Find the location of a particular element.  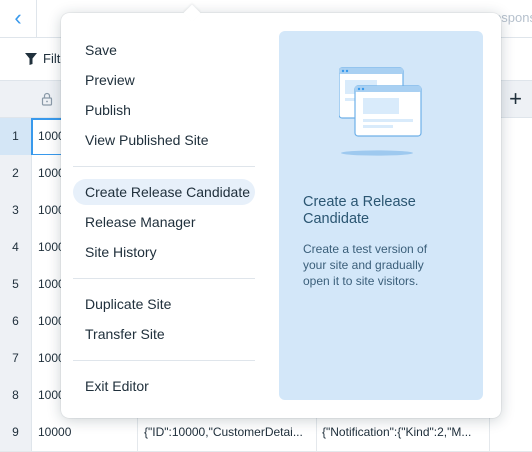

menu-item-create-release-candidate: Create Release Candidate is located at coordinates (164, 192).